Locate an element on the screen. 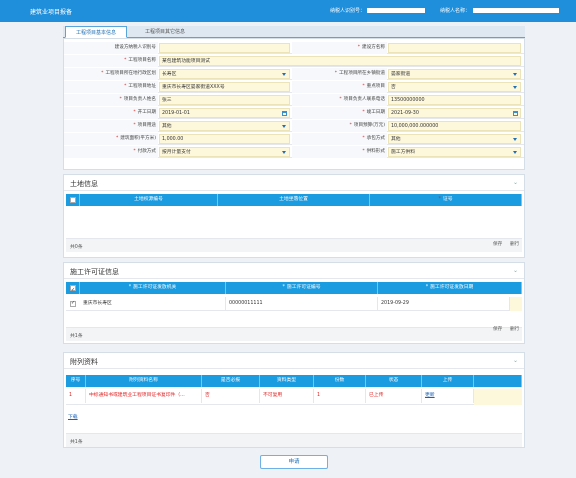 This screenshot has width=576, height=478. field-label-text: 建设方纳税人识别号 is located at coordinates (135, 47).